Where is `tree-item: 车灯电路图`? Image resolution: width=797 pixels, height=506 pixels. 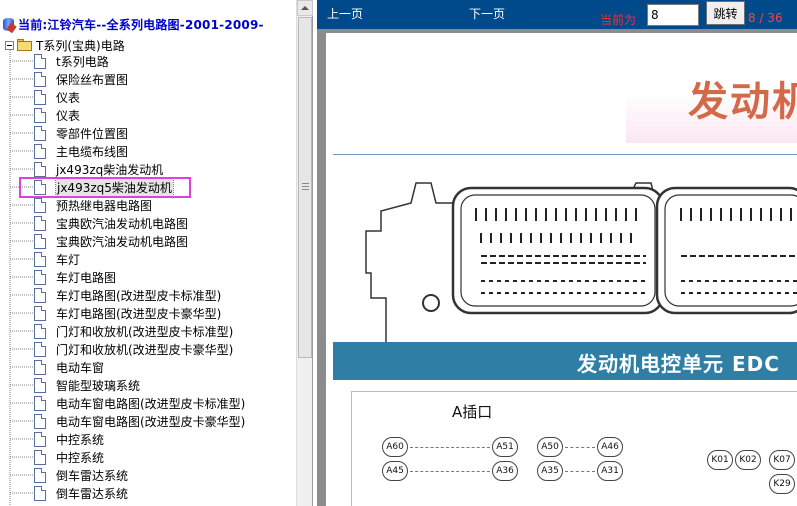
tree-item: 车灯电路图 is located at coordinates (75, 277).